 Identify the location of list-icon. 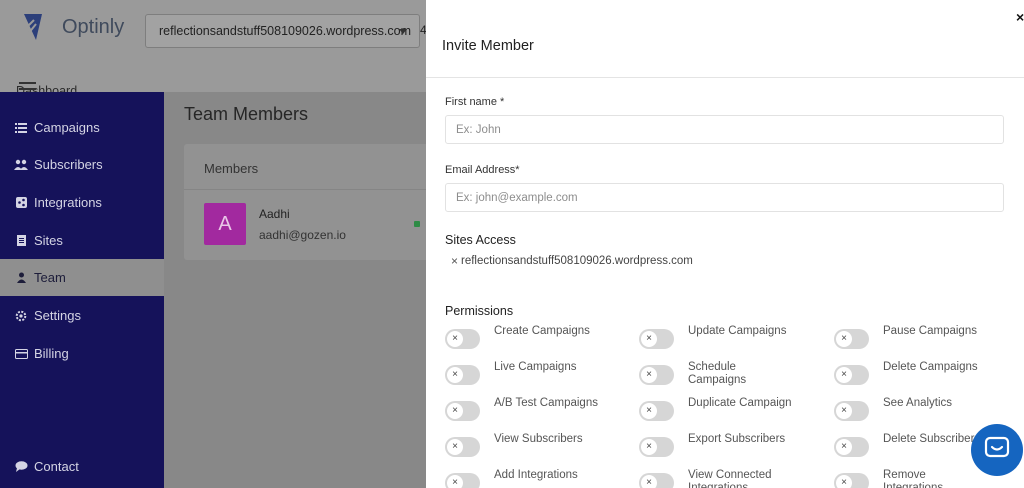
(21, 128).